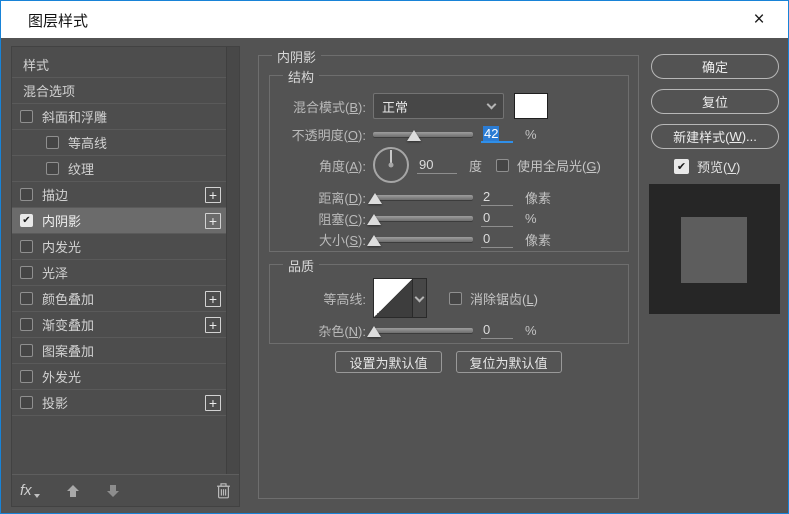 This screenshot has width=789, height=514. Describe the element at coordinates (420, 240) in the screenshot. I see `size-slider` at that location.